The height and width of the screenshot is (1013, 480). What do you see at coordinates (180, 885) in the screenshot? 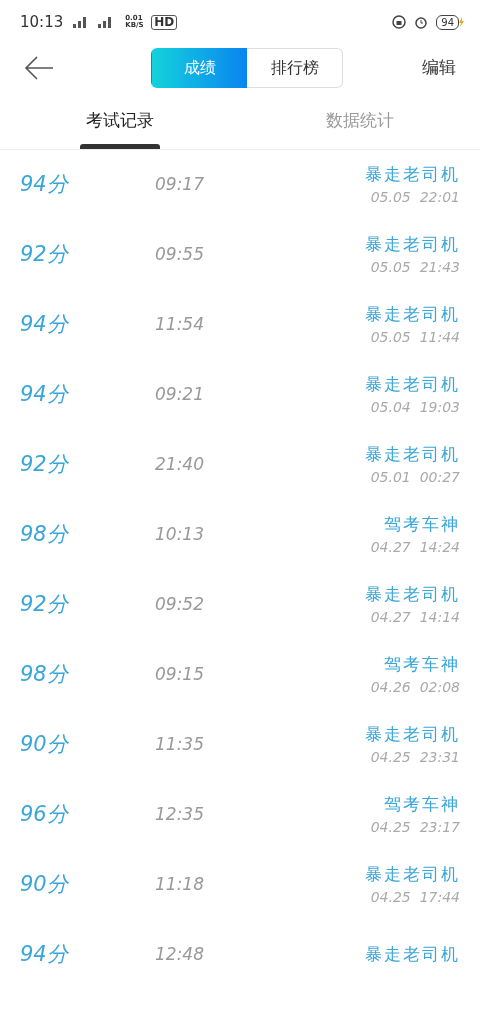
I see `duration-text: 11:18` at bounding box center [180, 885].